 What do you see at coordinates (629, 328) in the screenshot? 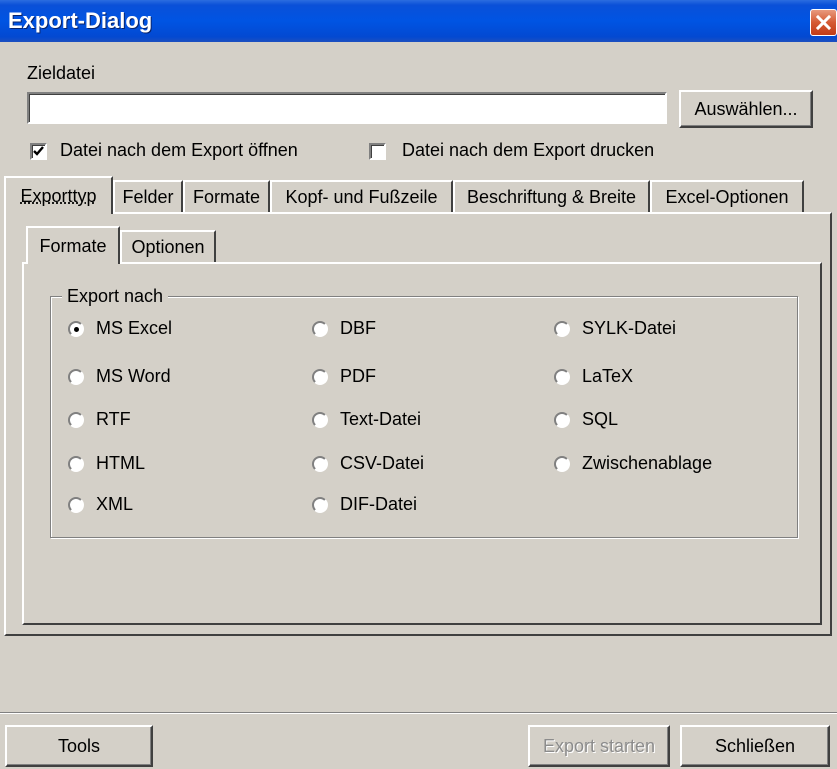
I see `radio-sylk-datei-label: SYLK-Datei` at bounding box center [629, 328].